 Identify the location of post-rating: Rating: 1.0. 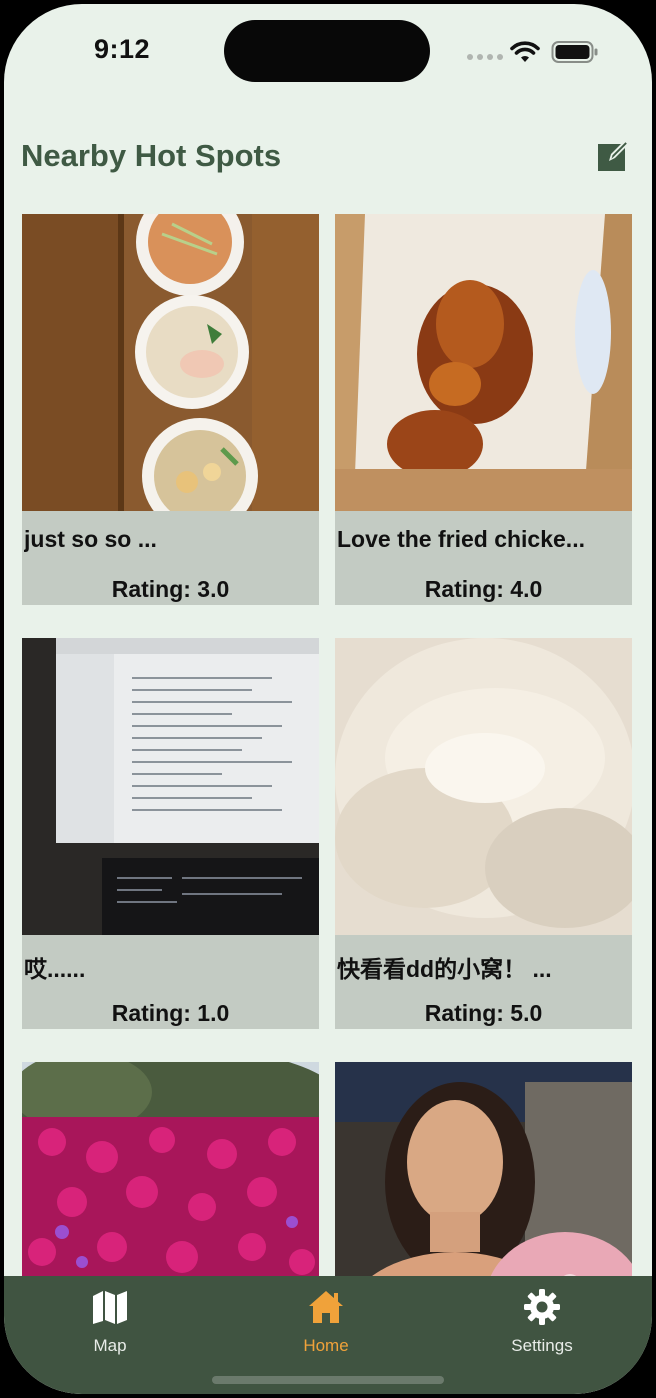
(170, 1013).